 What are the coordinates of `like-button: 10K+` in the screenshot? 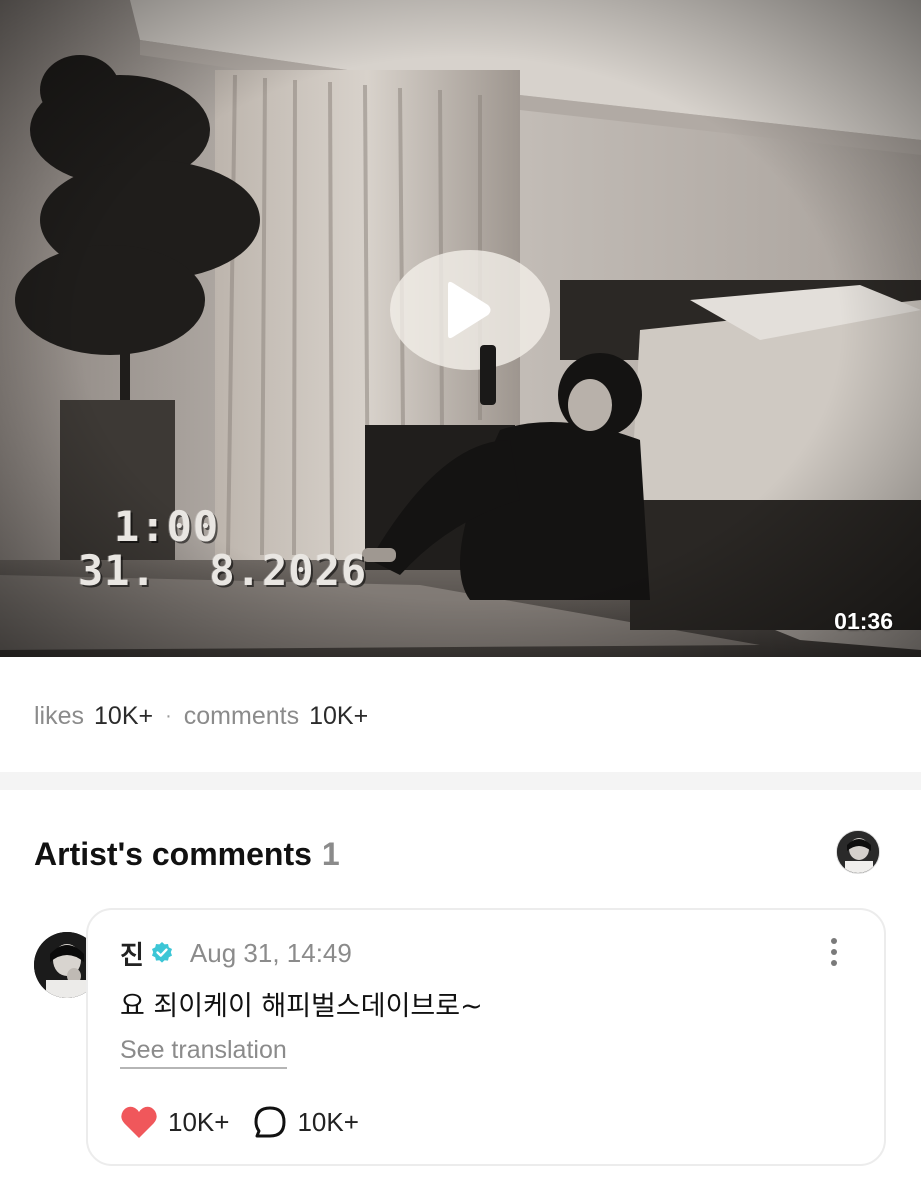 It's located at (174, 1122).